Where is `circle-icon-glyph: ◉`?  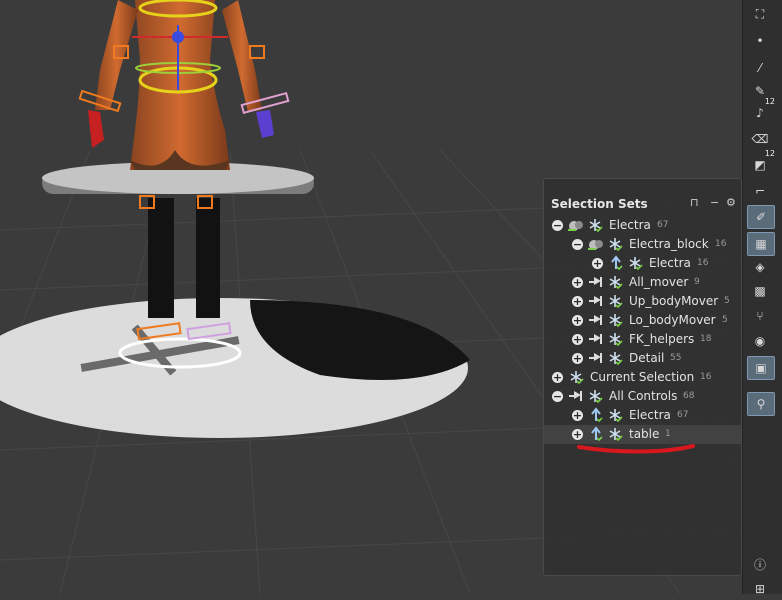 circle-icon-glyph: ◉ is located at coordinates (760, 341).